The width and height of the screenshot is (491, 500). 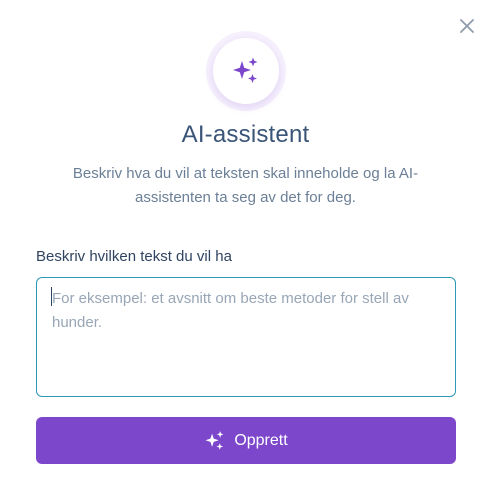 I want to click on dialog-title: AI-assistent, so click(x=245, y=134).